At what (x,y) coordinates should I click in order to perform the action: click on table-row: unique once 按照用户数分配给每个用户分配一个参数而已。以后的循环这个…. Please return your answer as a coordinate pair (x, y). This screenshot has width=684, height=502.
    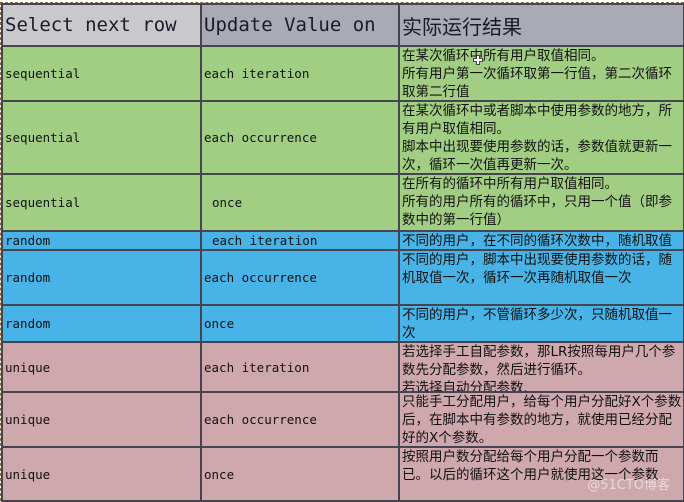
    Looking at the image, I should click on (342, 474).